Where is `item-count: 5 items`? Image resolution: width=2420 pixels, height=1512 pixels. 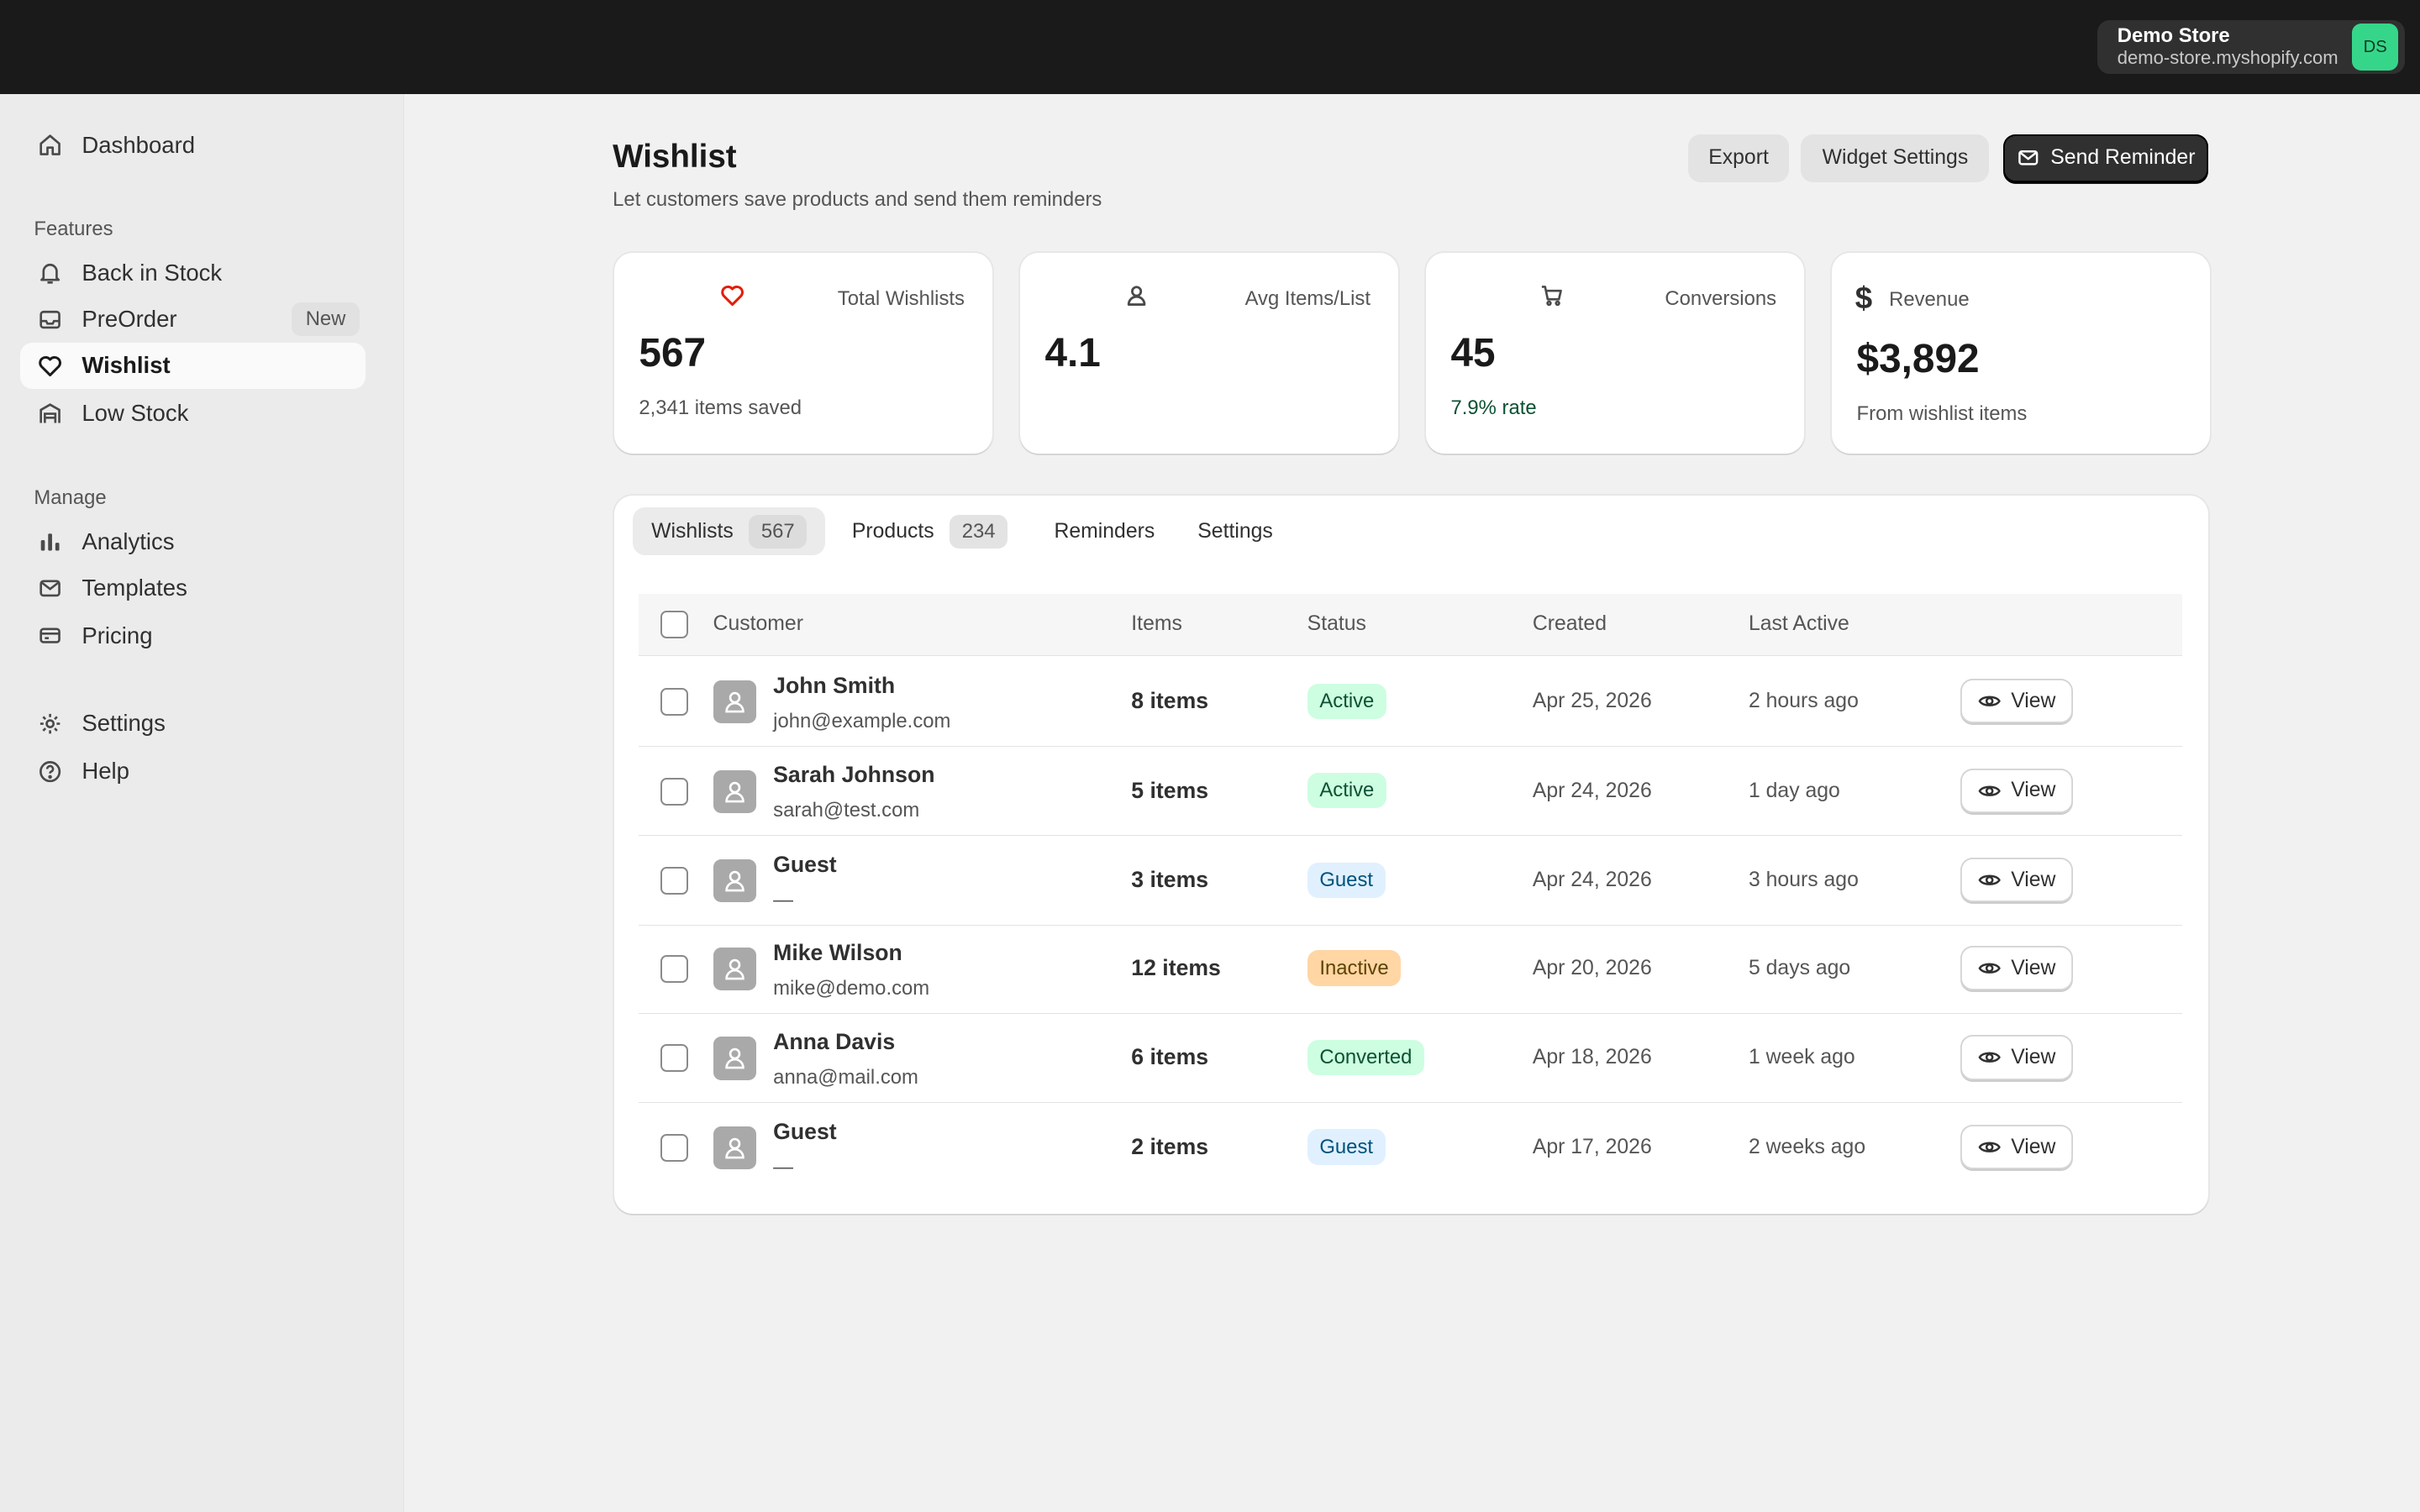 item-count: 5 items is located at coordinates (1170, 790).